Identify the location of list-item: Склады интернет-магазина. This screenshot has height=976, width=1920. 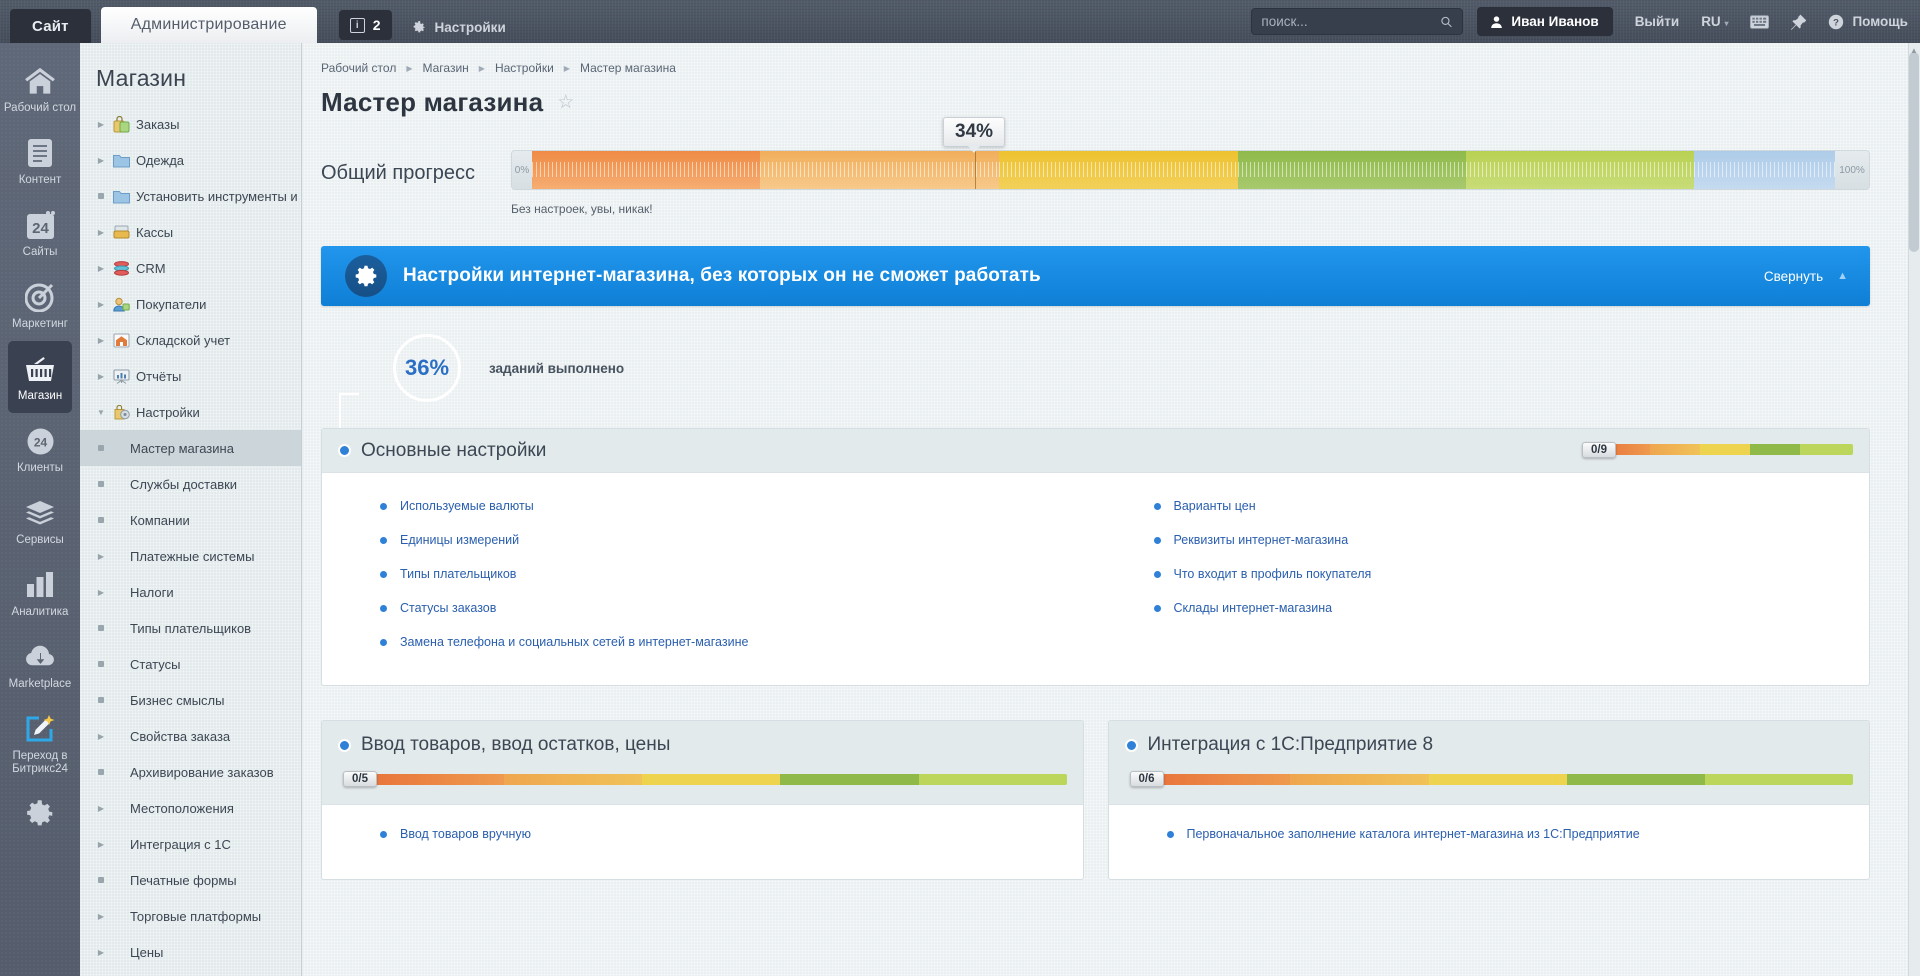
(1511, 608).